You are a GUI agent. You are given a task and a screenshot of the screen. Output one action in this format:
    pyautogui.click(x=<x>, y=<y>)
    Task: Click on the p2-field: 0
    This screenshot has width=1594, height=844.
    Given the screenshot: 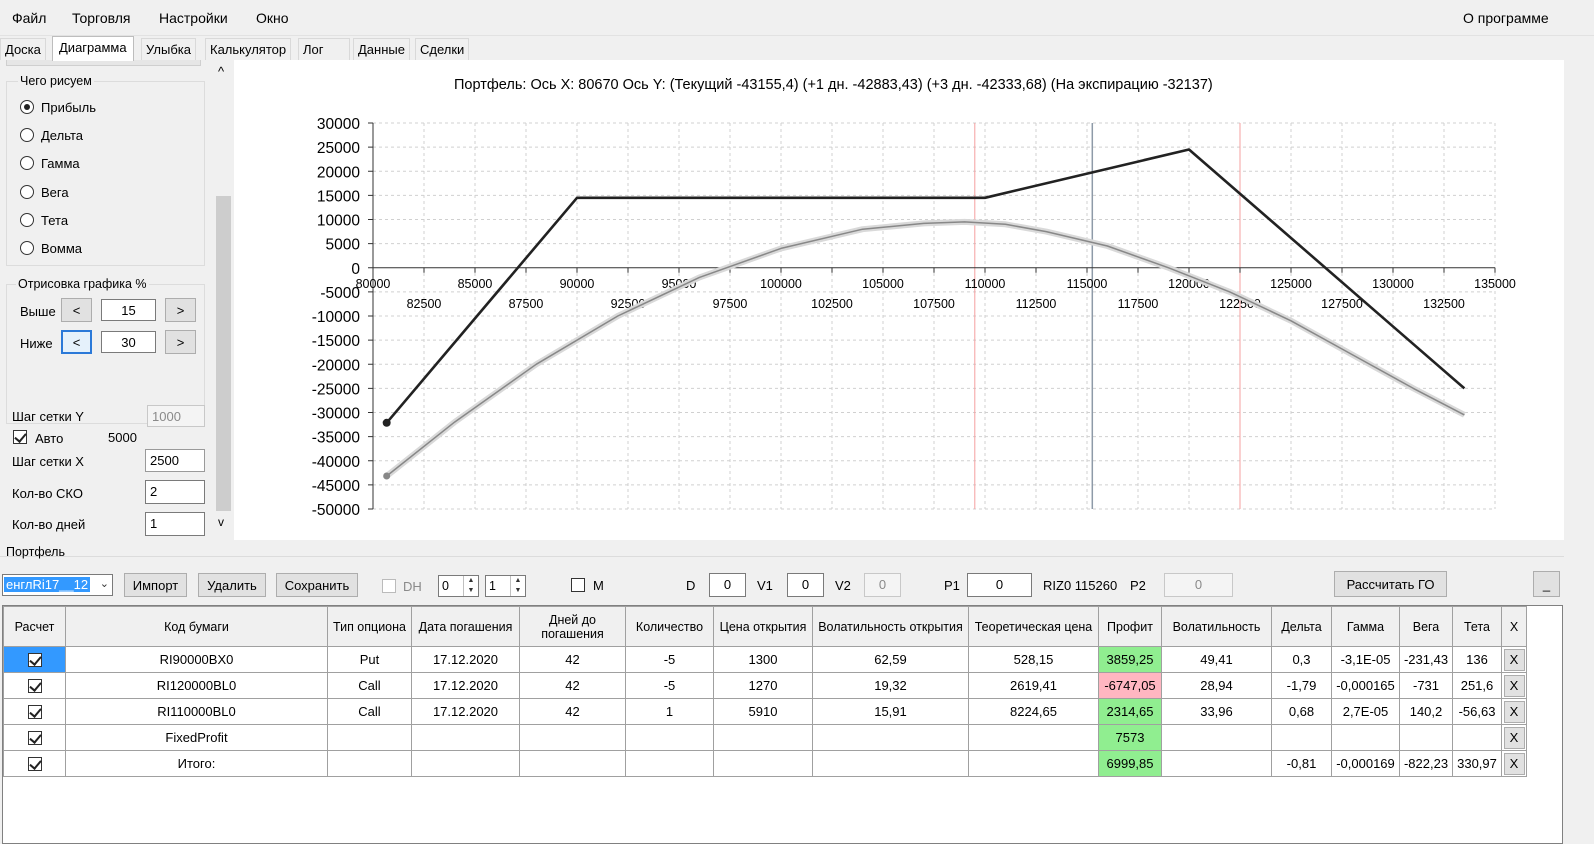 What is the action you would take?
    pyautogui.click(x=1198, y=585)
    